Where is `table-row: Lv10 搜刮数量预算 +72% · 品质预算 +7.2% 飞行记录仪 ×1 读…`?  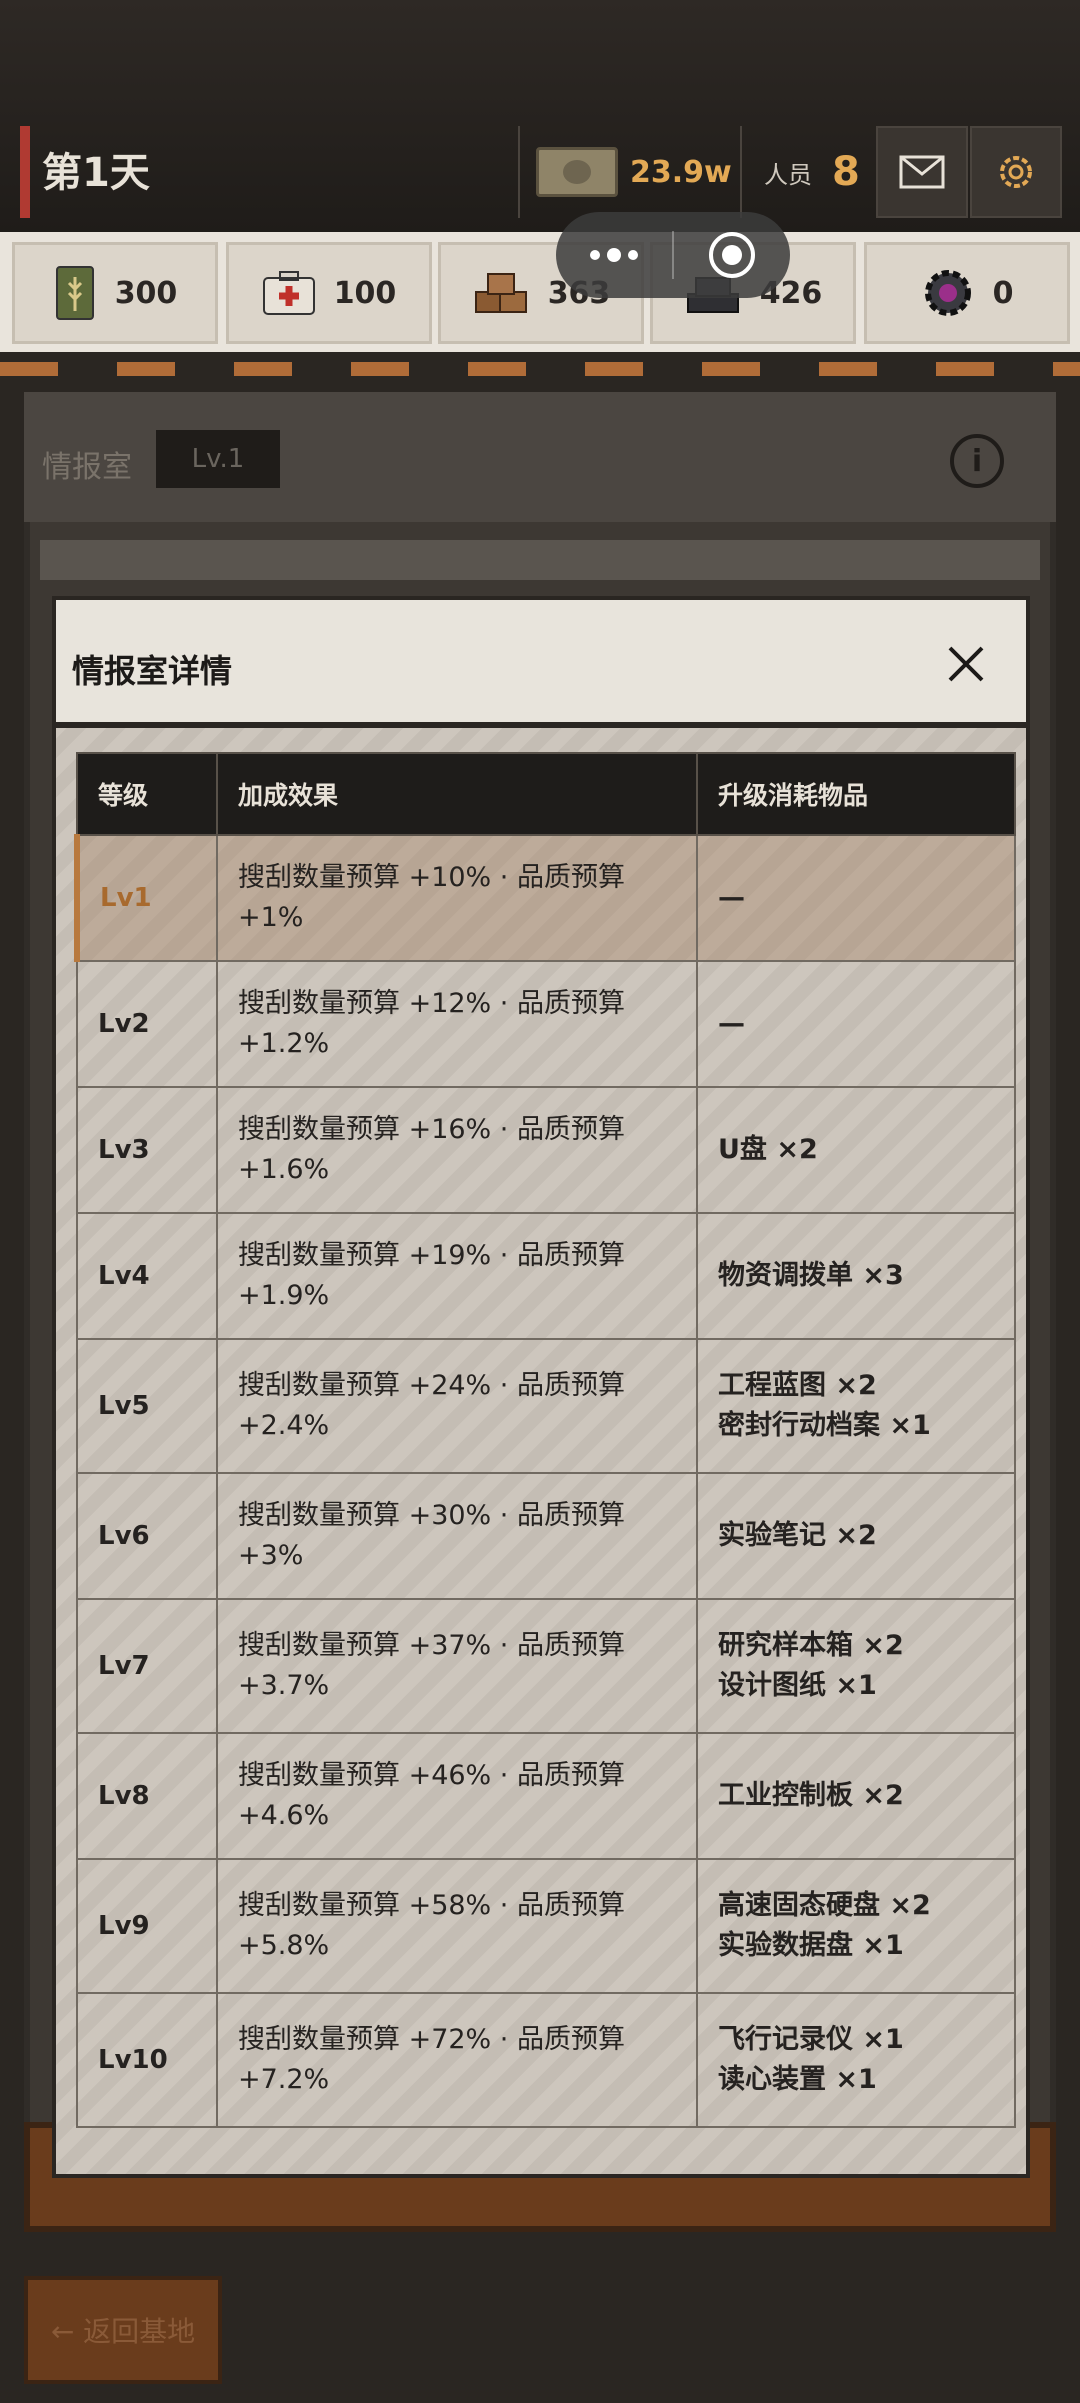 table-row: Lv10 搜刮数量预算 +72% · 品质预算 +7.2% 飞行记录仪 ×1 读… is located at coordinates (546, 2060).